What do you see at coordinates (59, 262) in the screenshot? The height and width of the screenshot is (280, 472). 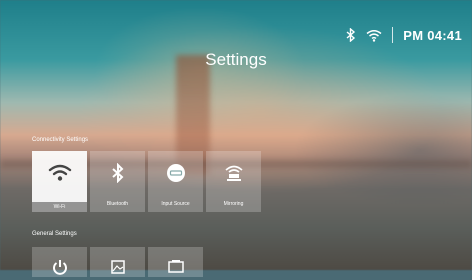 I see `tile-power` at bounding box center [59, 262].